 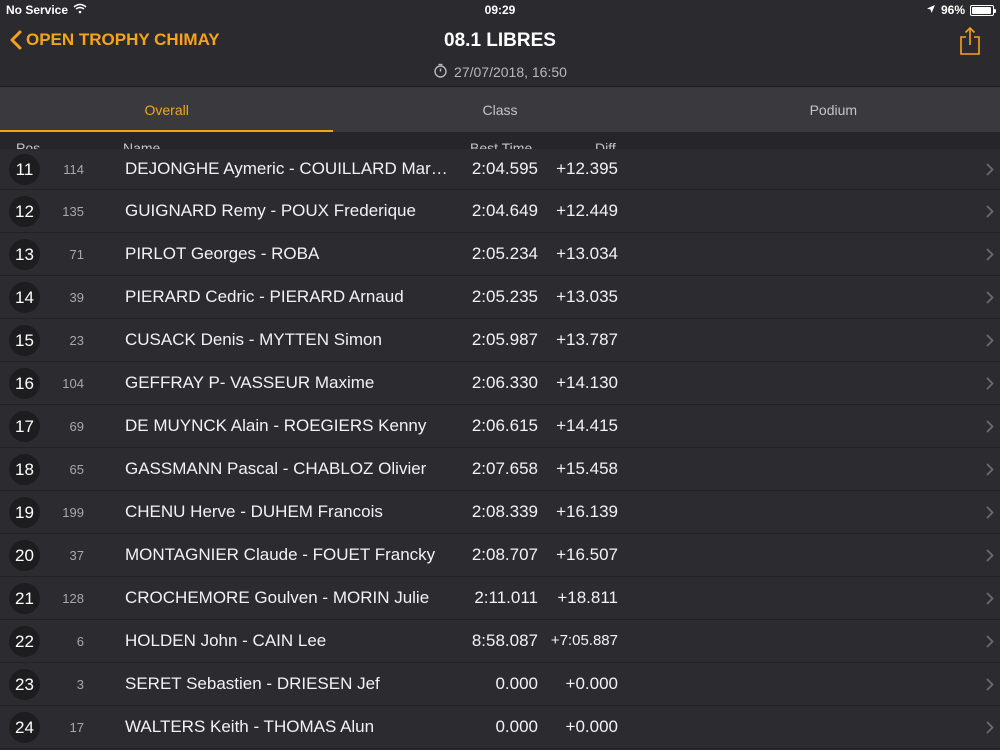 What do you see at coordinates (276, 425) in the screenshot?
I see `crew-name: DE MUYNCK Alain - ROEGIERS Kenny` at bounding box center [276, 425].